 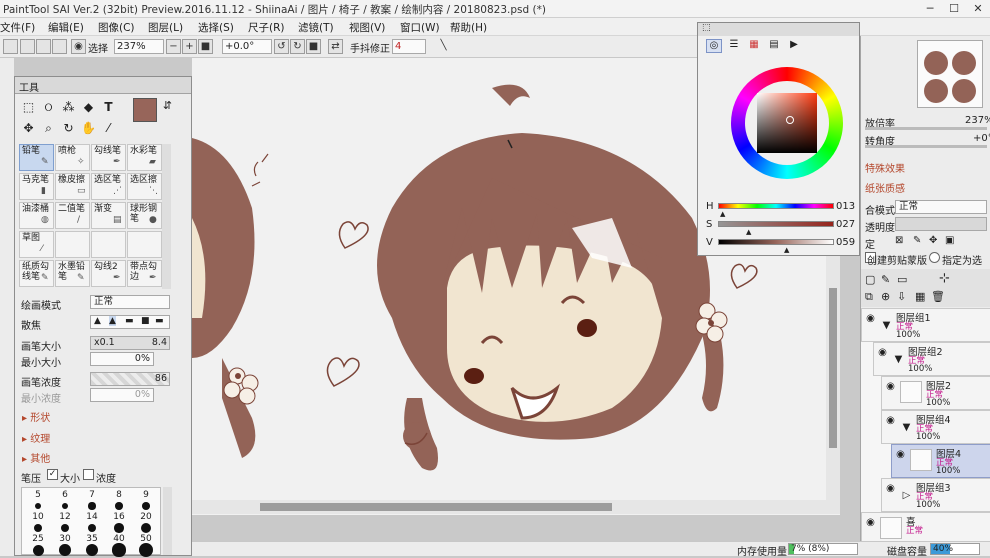 I want to click on size-presets-scrollbar, so click(x=167, y=521).